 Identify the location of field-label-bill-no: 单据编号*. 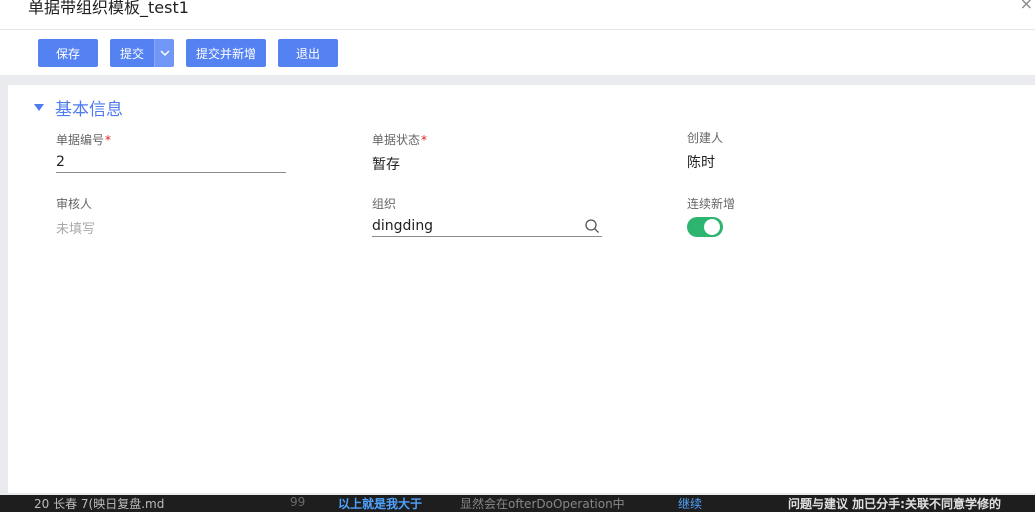
(171, 138).